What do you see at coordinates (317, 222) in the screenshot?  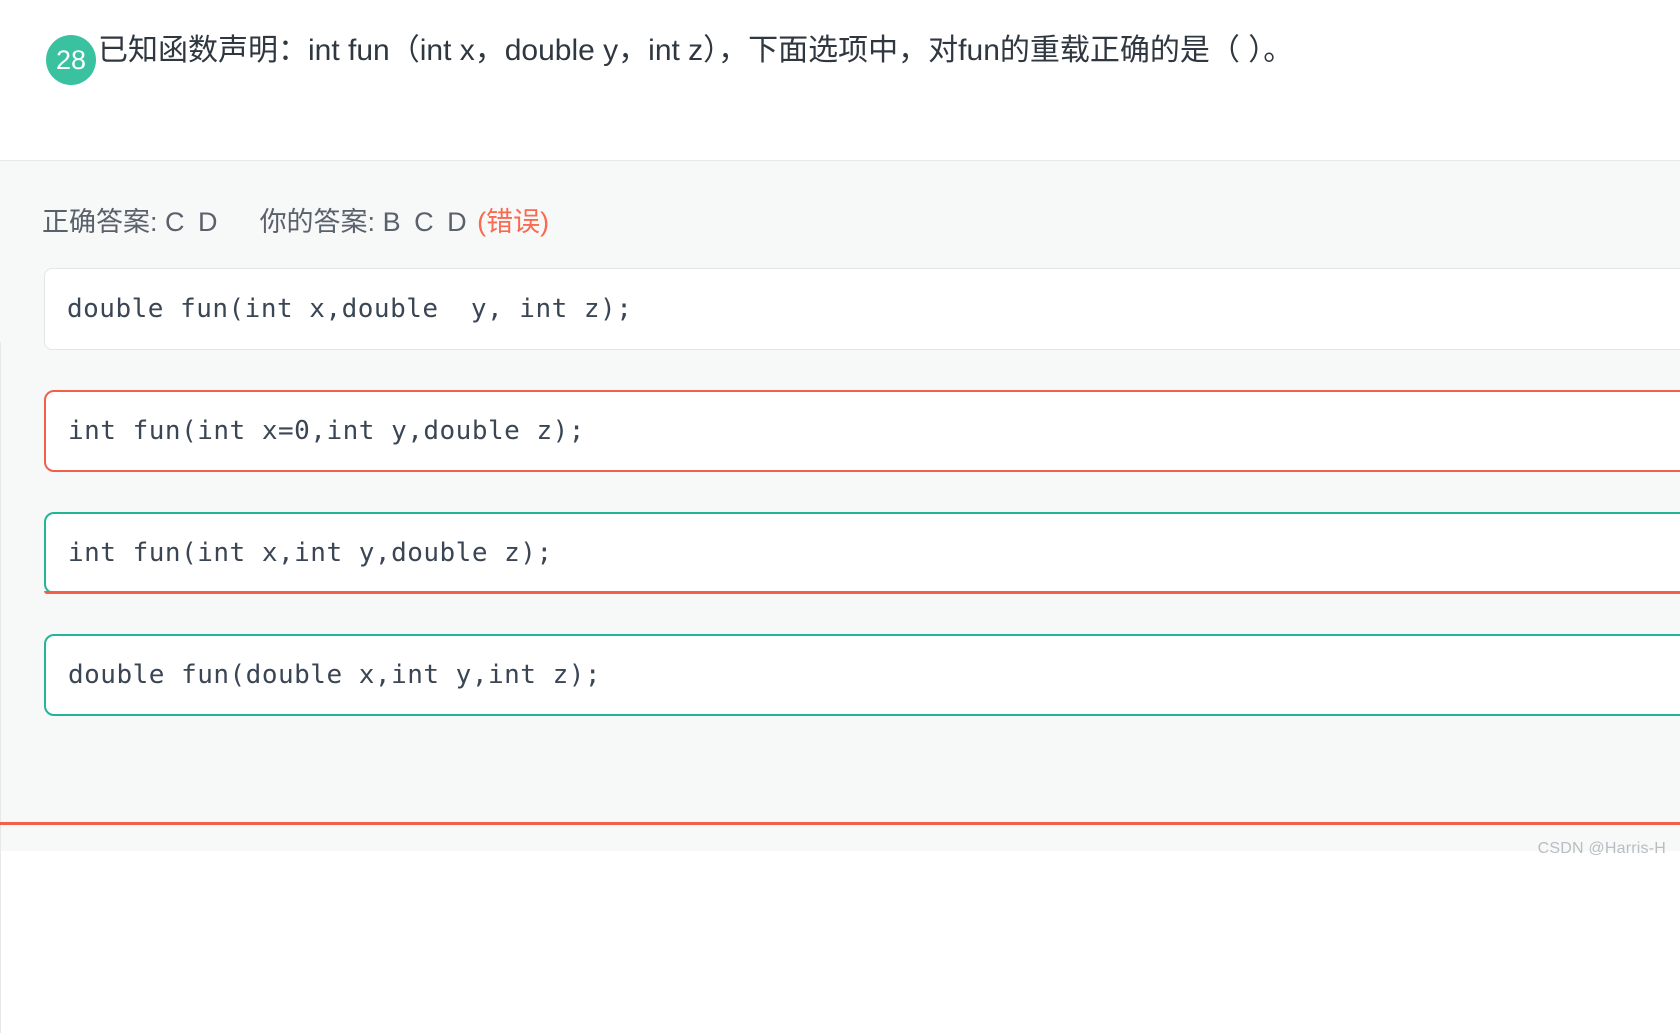 I see `your-answer-label: 你的答案:` at bounding box center [317, 222].